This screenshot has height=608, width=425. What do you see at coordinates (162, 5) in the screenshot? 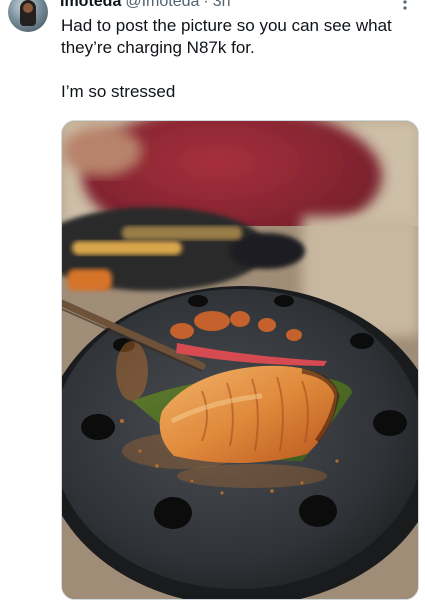
I see `user-handle: @Imoteda` at bounding box center [162, 5].